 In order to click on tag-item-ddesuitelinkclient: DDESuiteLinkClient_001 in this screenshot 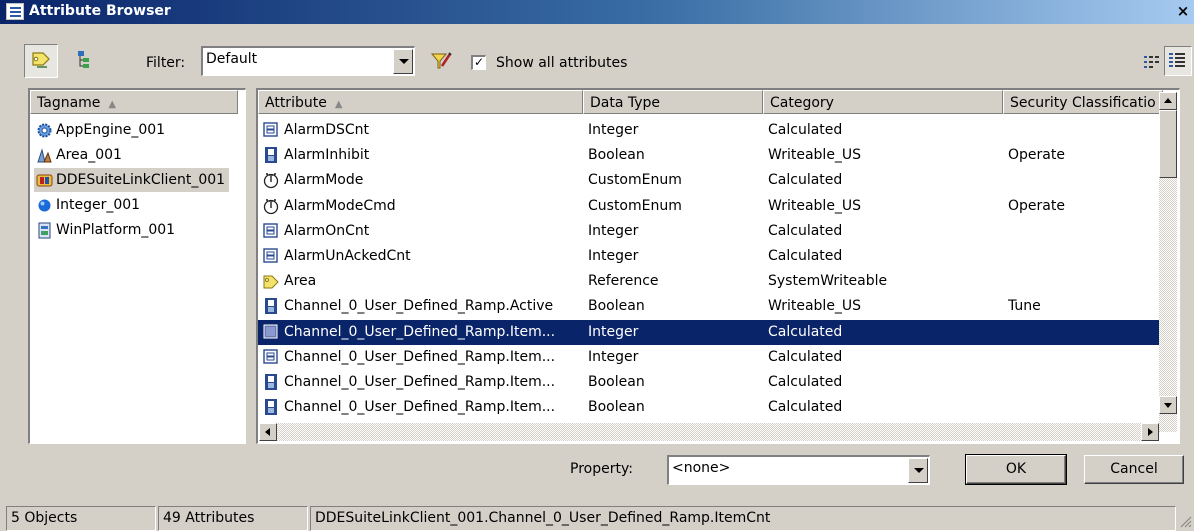, I will do `click(132, 180)`.